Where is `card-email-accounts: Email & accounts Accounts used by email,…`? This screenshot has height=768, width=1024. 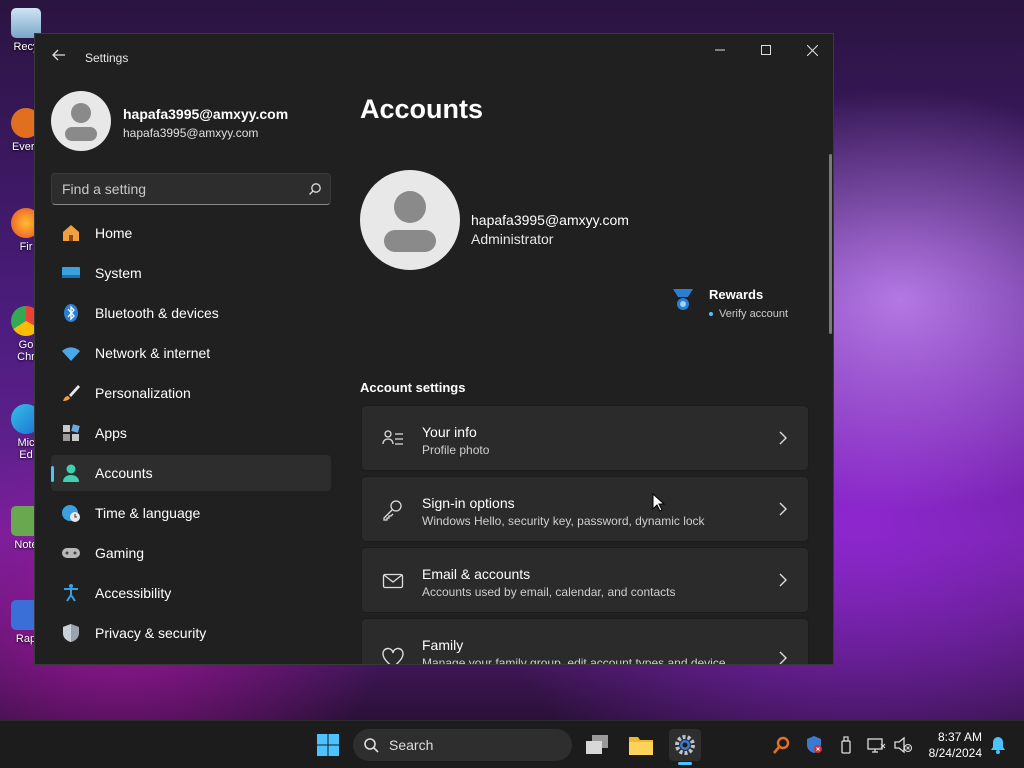
card-email-accounts: Email & accounts Accounts used by email,… is located at coordinates (585, 580).